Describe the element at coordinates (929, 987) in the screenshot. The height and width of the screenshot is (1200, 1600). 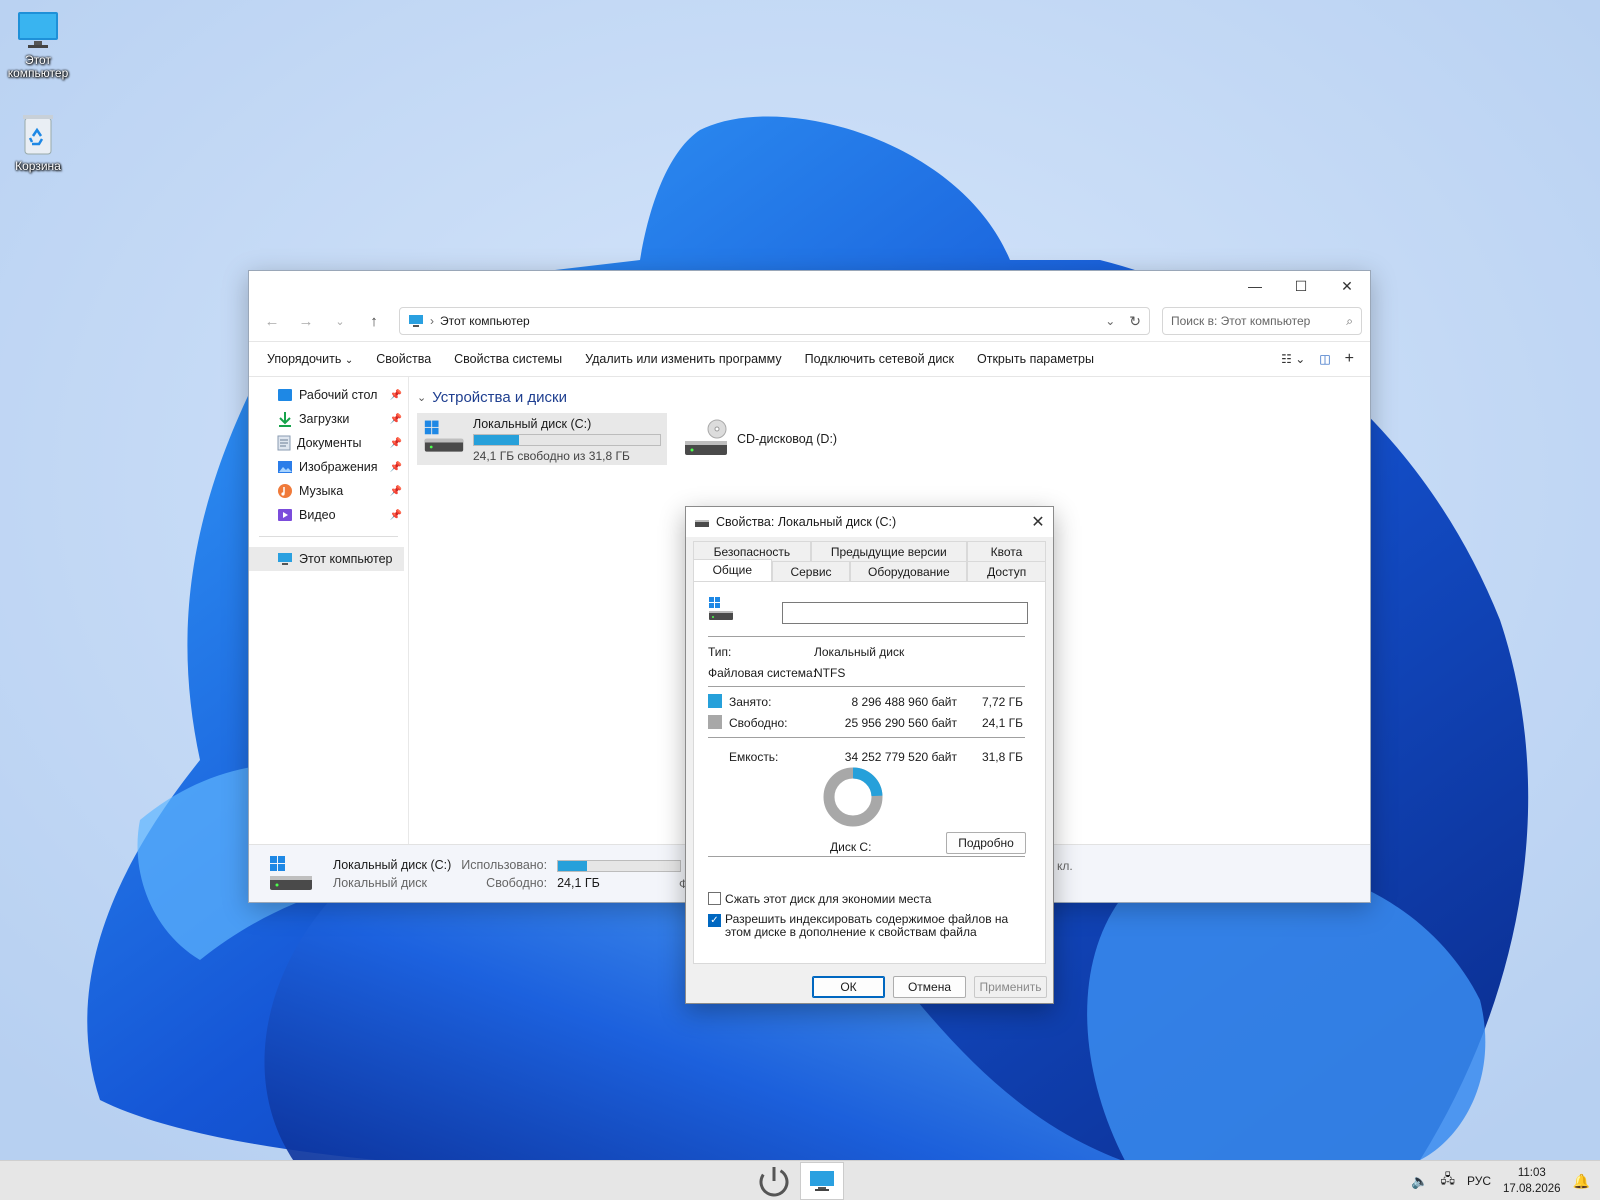
I see `cancel-button: Отмена` at that location.